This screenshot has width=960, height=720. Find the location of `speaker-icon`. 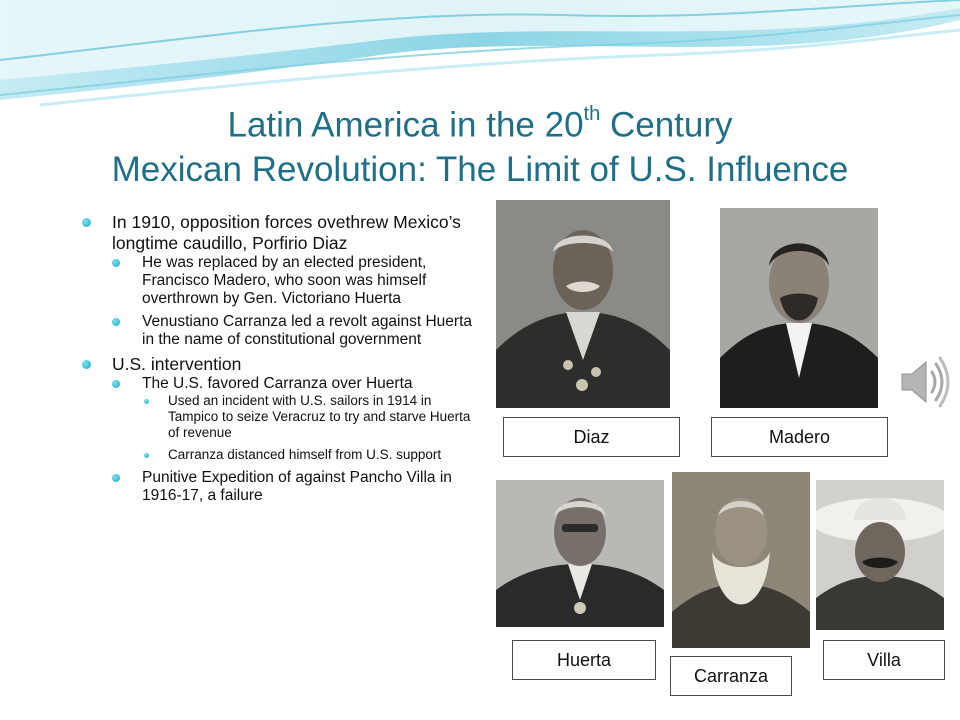

speaker-icon is located at coordinates (924, 382).